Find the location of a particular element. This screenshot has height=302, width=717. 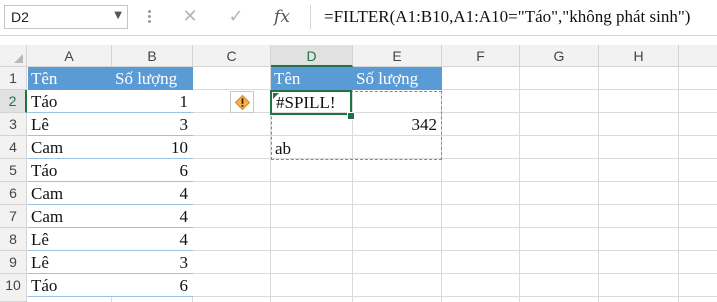

cell-b9: 3 is located at coordinates (152, 262).